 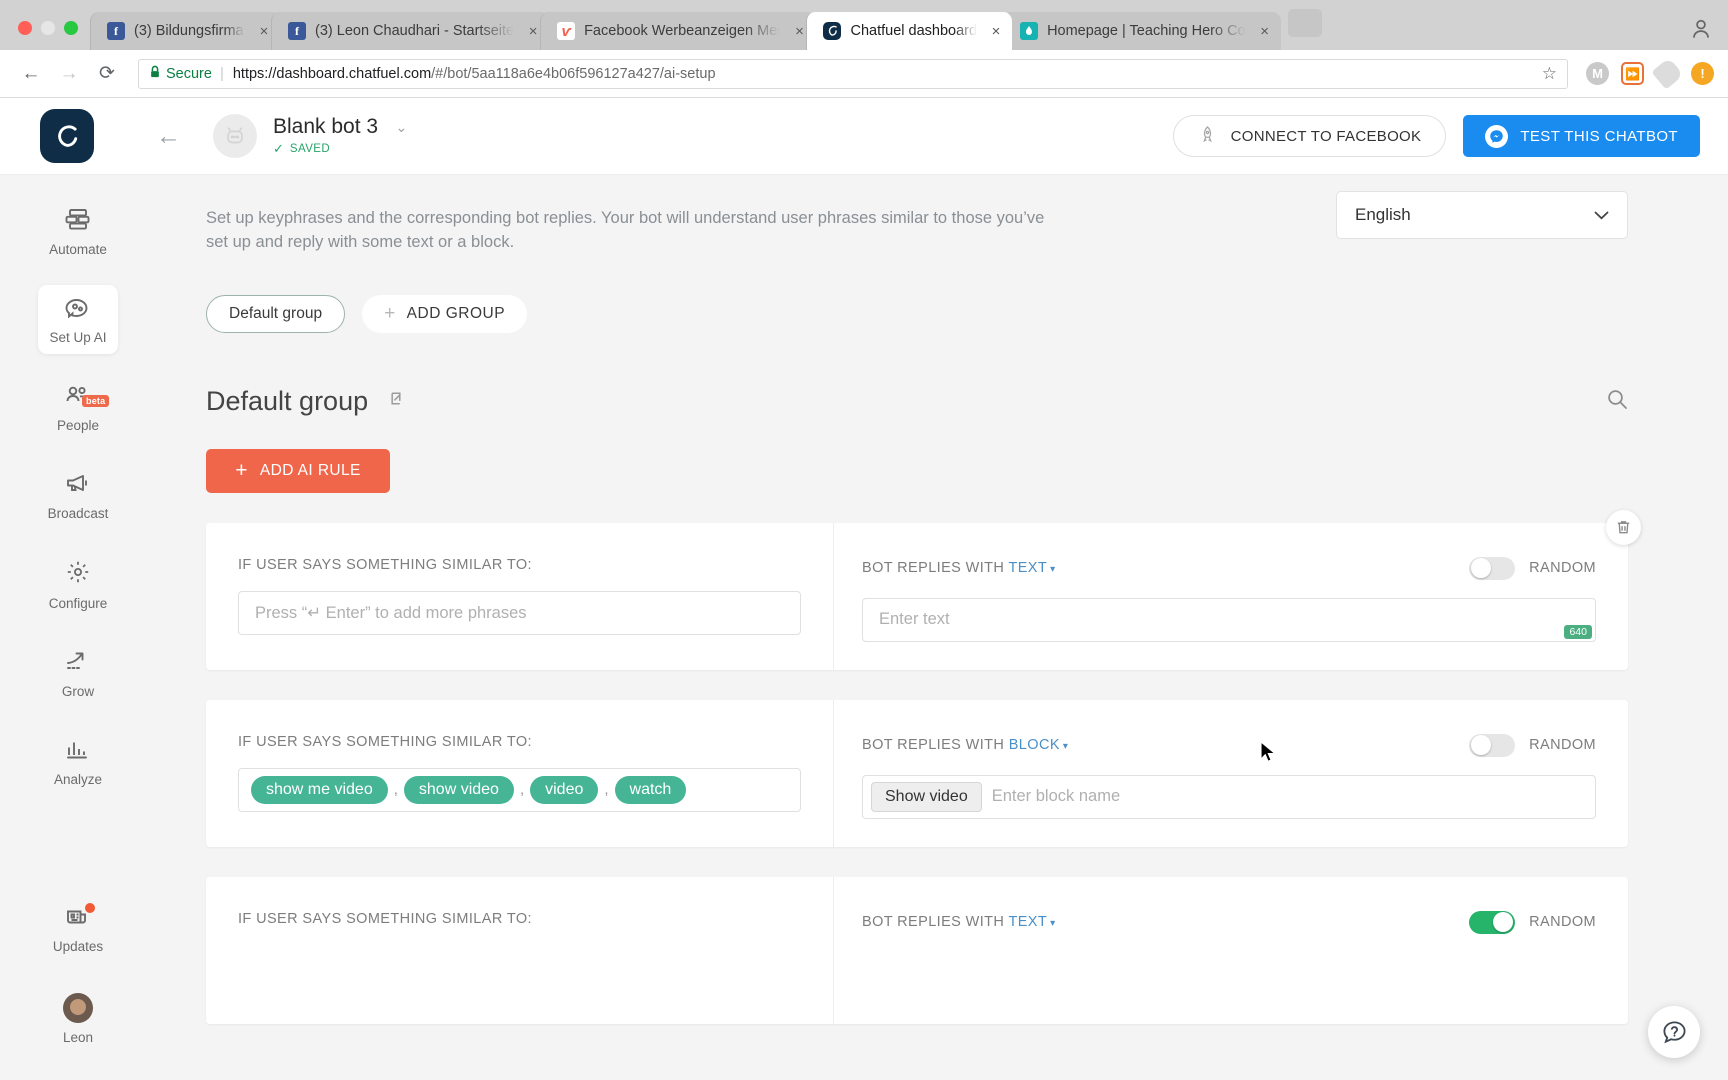 What do you see at coordinates (564, 789) in the screenshot?
I see `phrase-chip: video` at bounding box center [564, 789].